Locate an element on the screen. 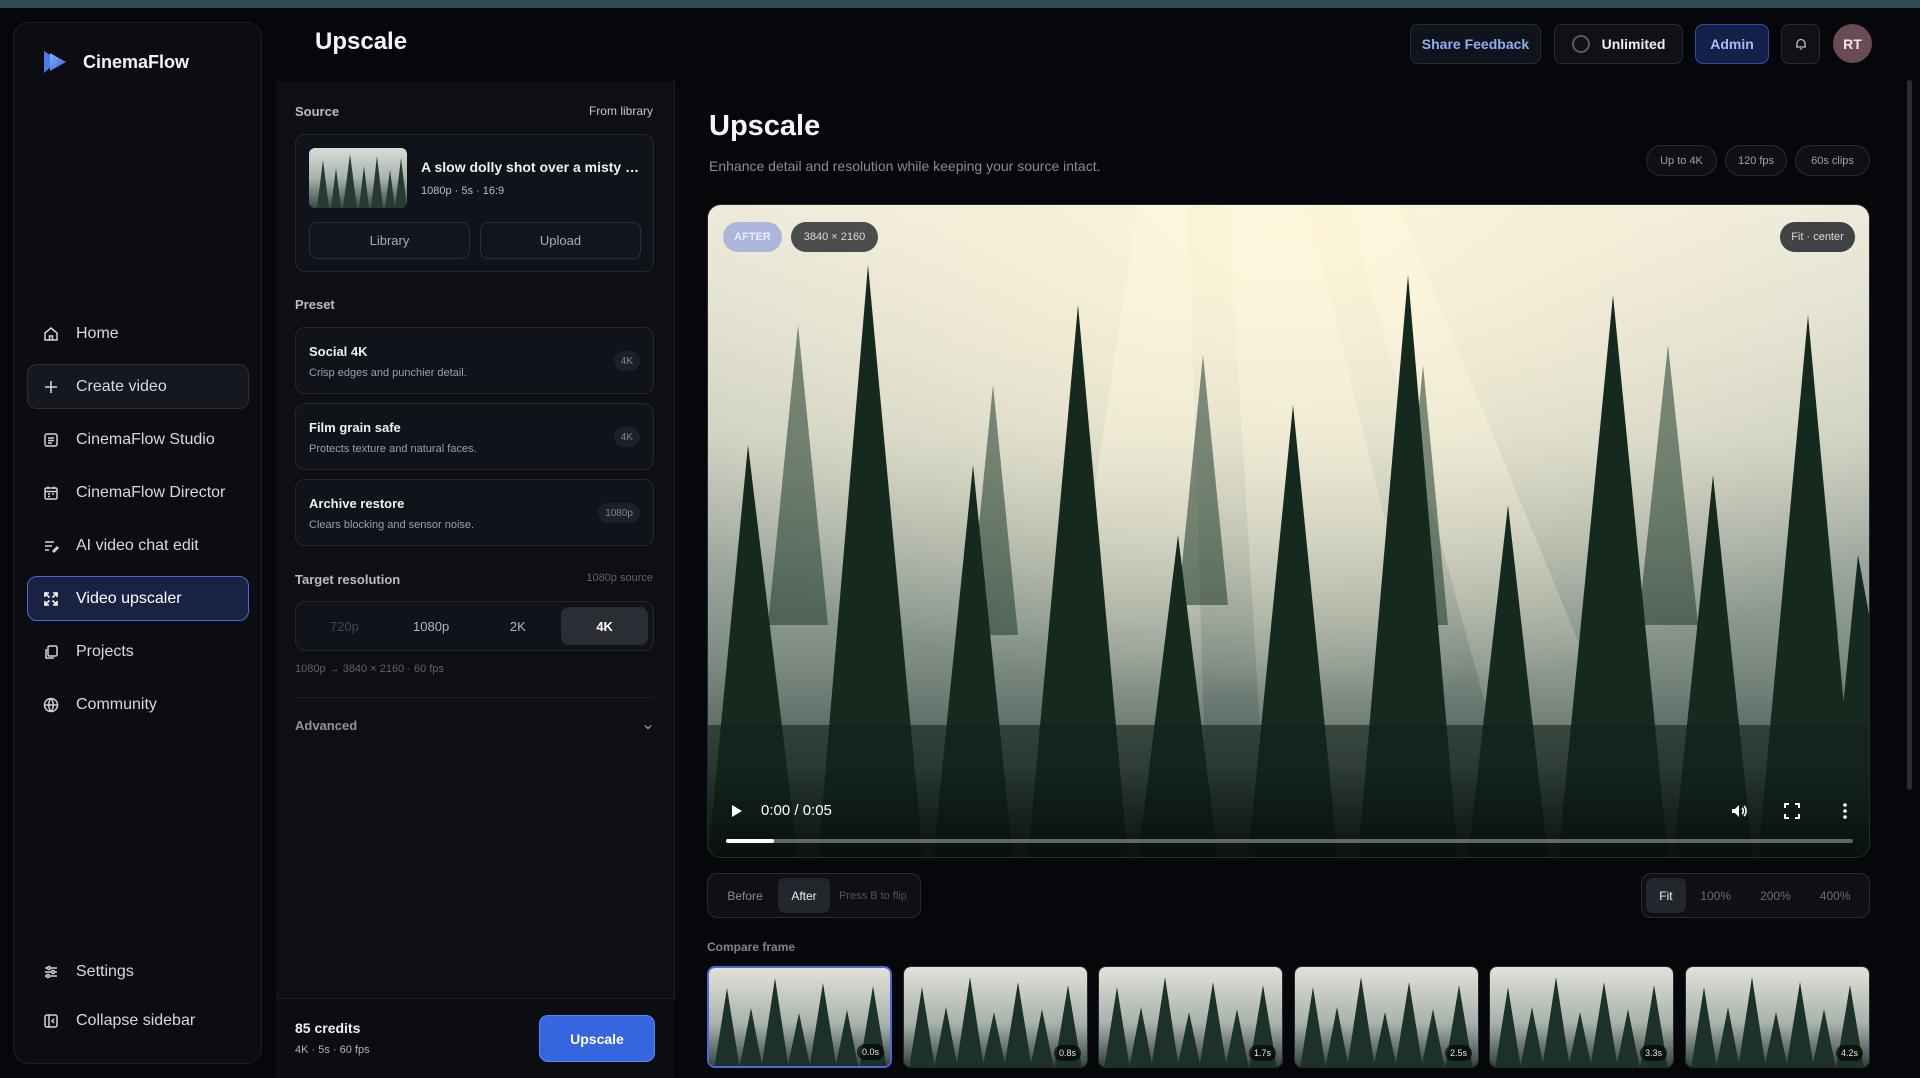 The height and width of the screenshot is (1078, 1920). credits-count: 85 credits is located at coordinates (328, 1028).